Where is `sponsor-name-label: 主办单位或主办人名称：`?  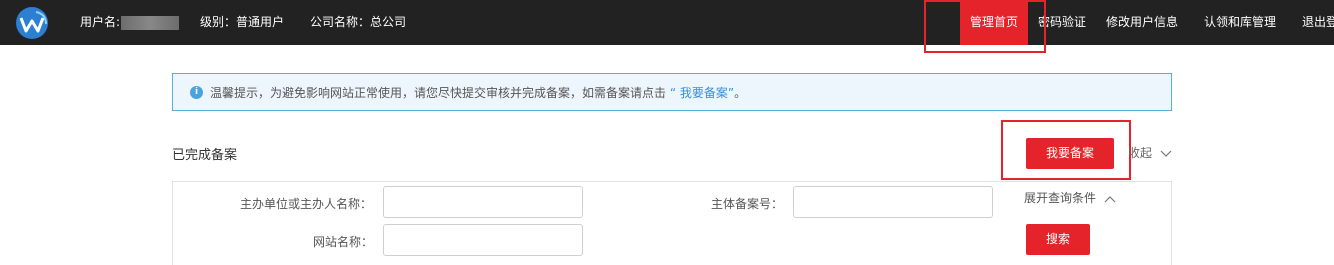
sponsor-name-label: 主办单位或主办人名称： is located at coordinates (306, 204).